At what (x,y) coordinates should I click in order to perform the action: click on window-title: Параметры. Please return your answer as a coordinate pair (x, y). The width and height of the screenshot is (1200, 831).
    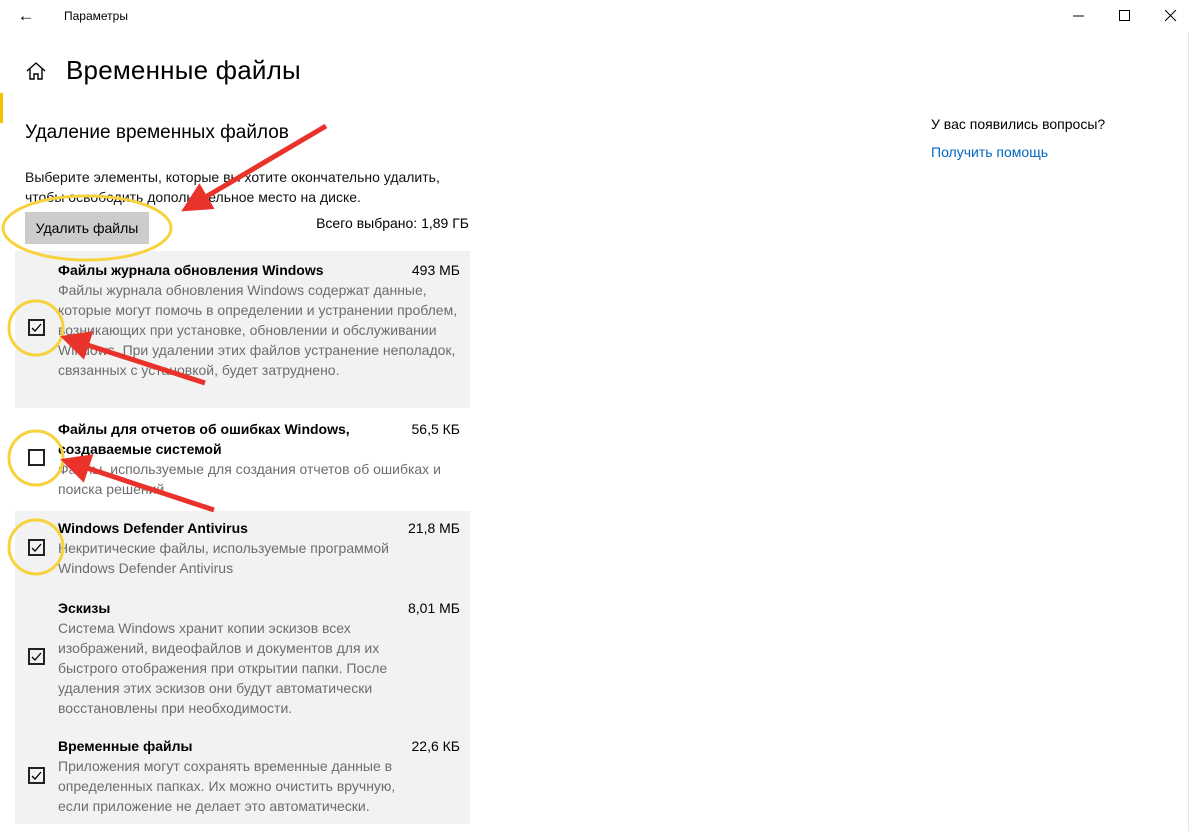
    Looking at the image, I should click on (96, 16).